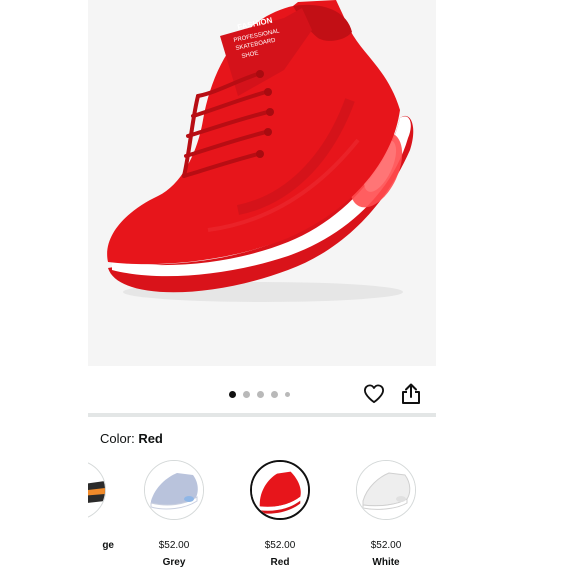 The image size is (580, 580). I want to click on favorite-button, so click(374, 394).